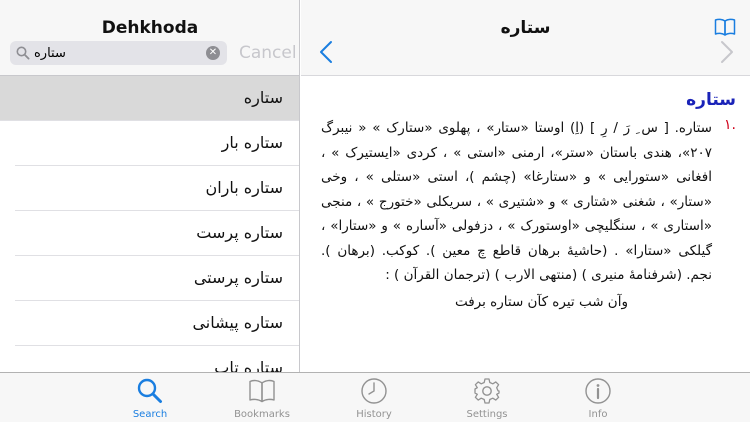 Image resolution: width=750 pixels, height=422 pixels. I want to click on tab-info: Info, so click(598, 398).